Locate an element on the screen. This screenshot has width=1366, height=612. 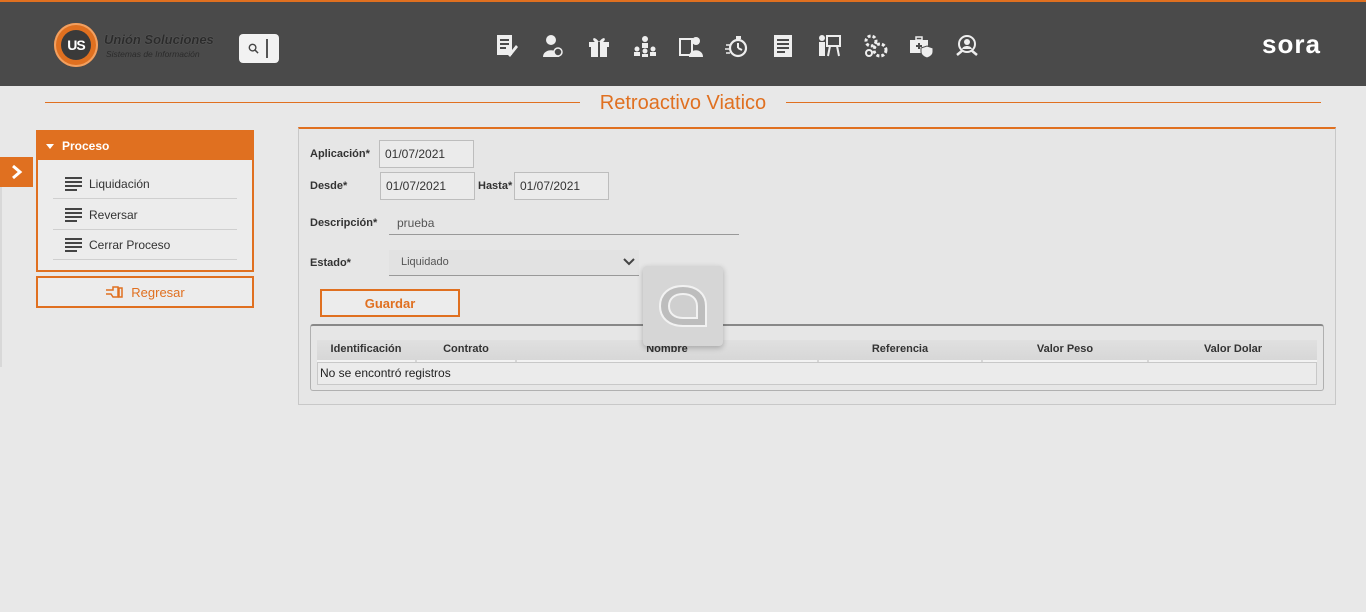
sidebar-edge is located at coordinates (1, 277).